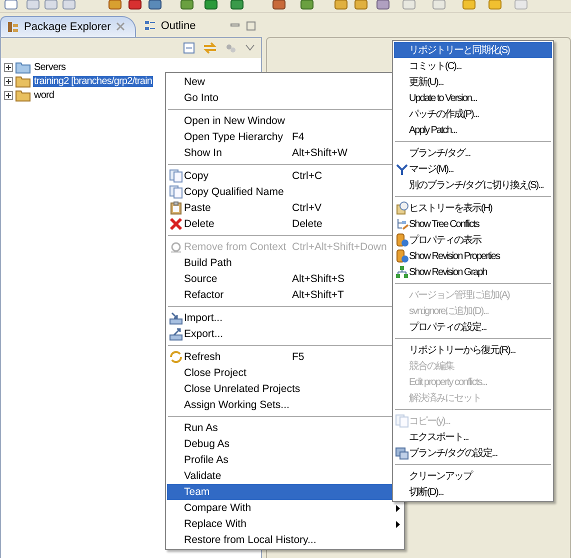 Image resolution: width=571 pixels, height=558 pixels. Describe the element at coordinates (473, 476) in the screenshot. I see `menu-item: クリーンアップ` at that location.